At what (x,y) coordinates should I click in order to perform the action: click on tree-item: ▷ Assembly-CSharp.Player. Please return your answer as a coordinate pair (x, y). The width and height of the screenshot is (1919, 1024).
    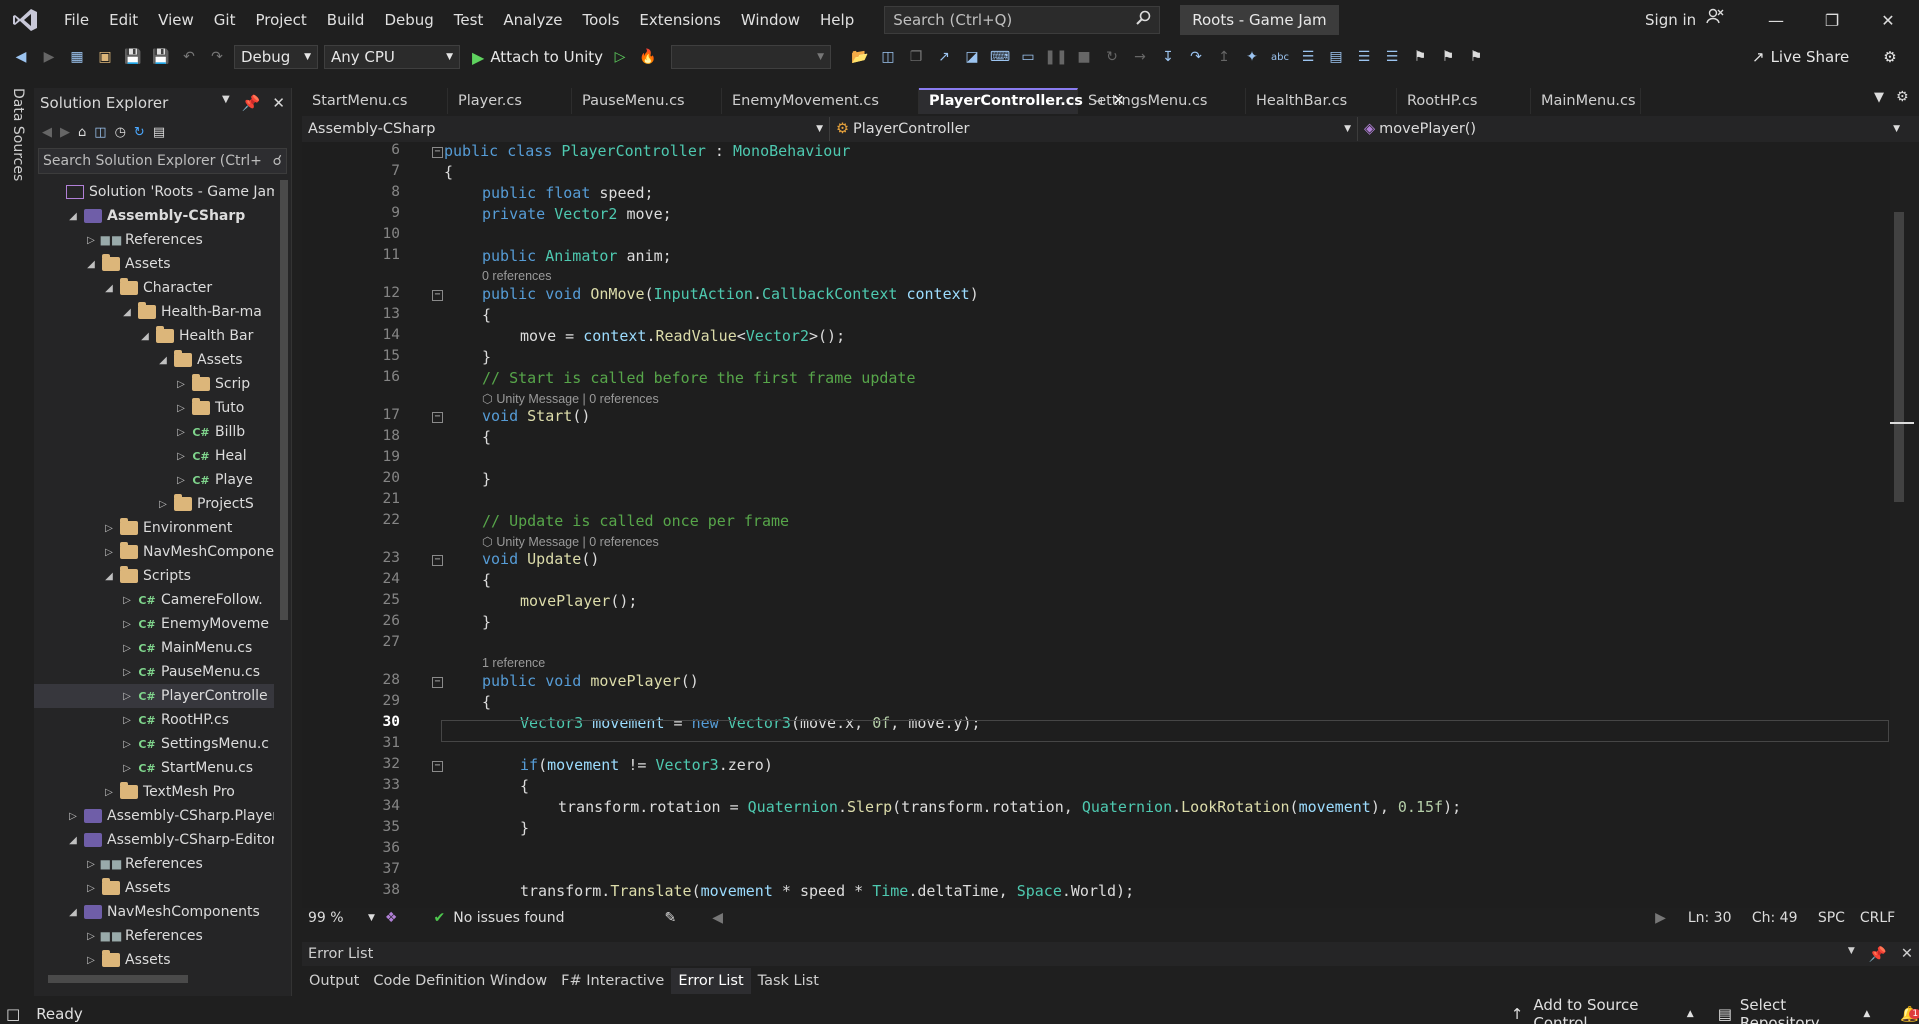
    Looking at the image, I should click on (154, 816).